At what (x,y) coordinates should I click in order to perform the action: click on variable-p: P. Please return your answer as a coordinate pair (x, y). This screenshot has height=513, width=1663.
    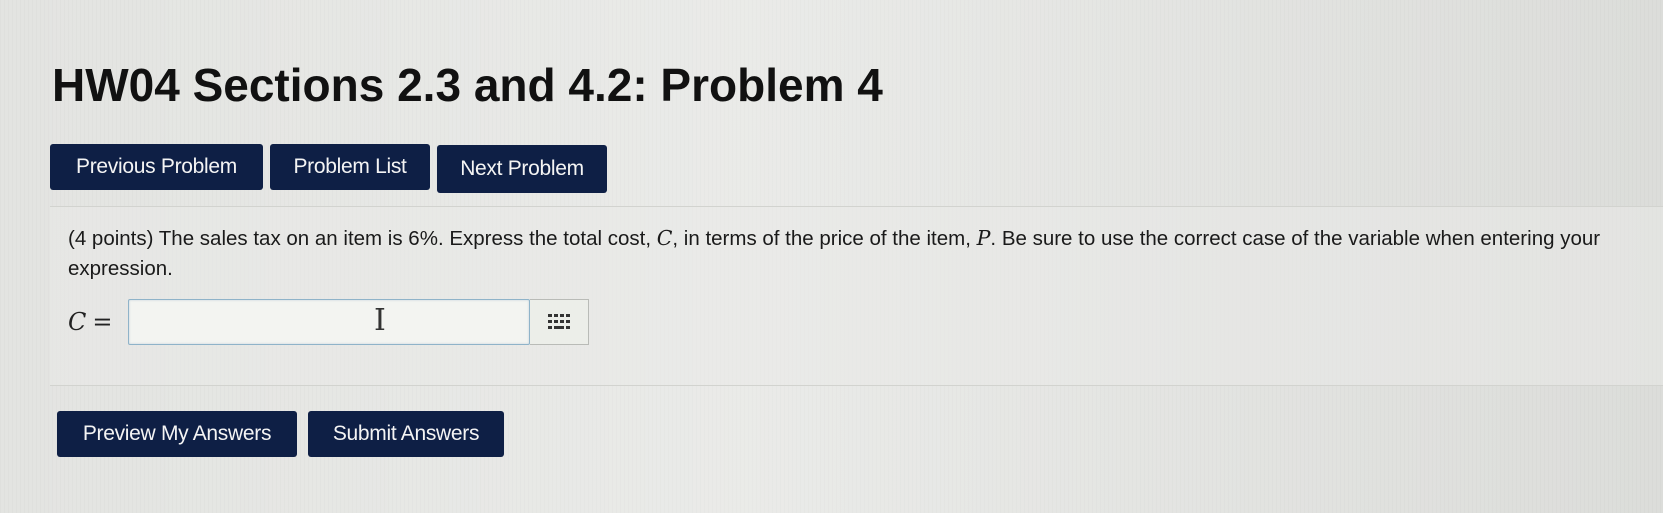
    Looking at the image, I should click on (983, 238).